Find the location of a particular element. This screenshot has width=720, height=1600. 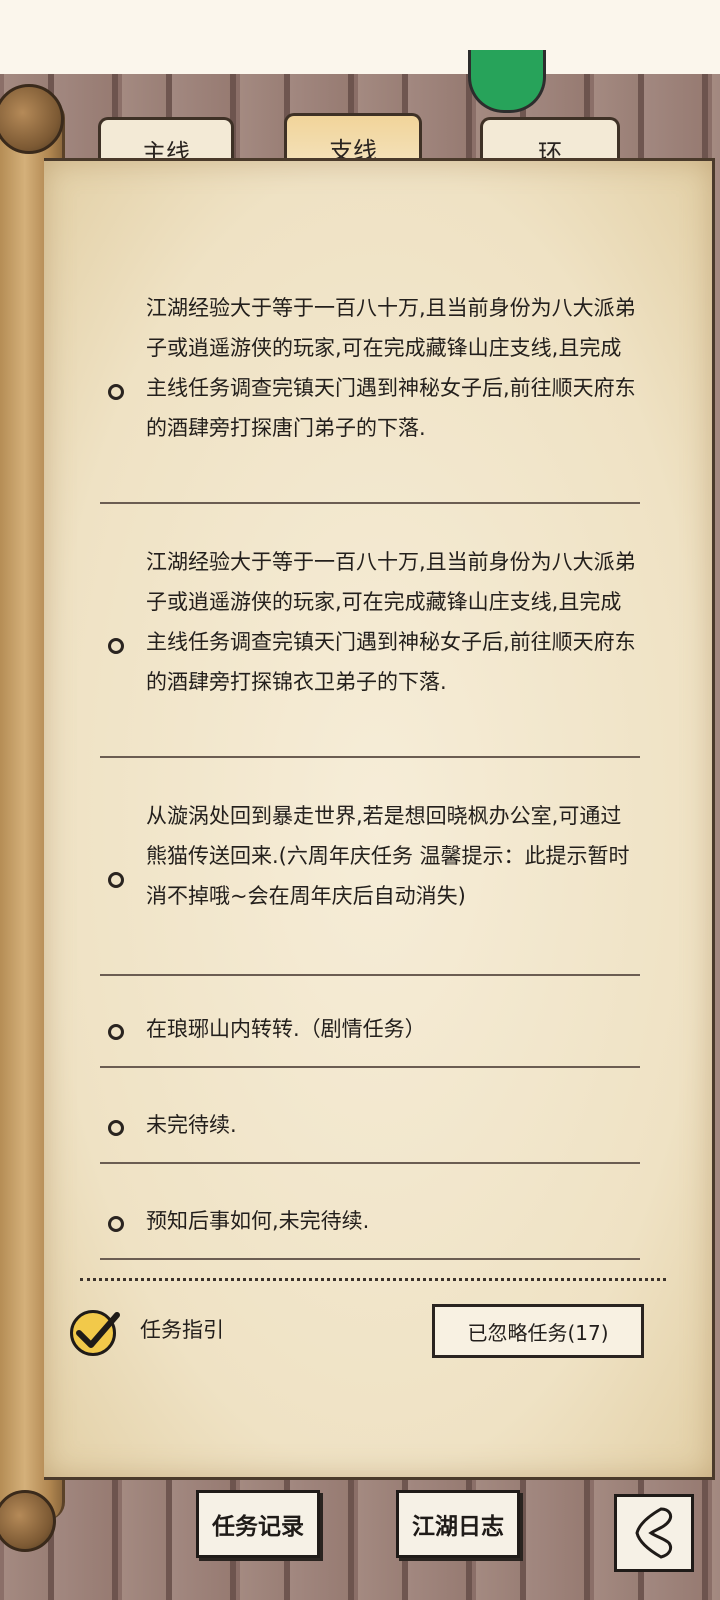

back-button is located at coordinates (654, 1533).